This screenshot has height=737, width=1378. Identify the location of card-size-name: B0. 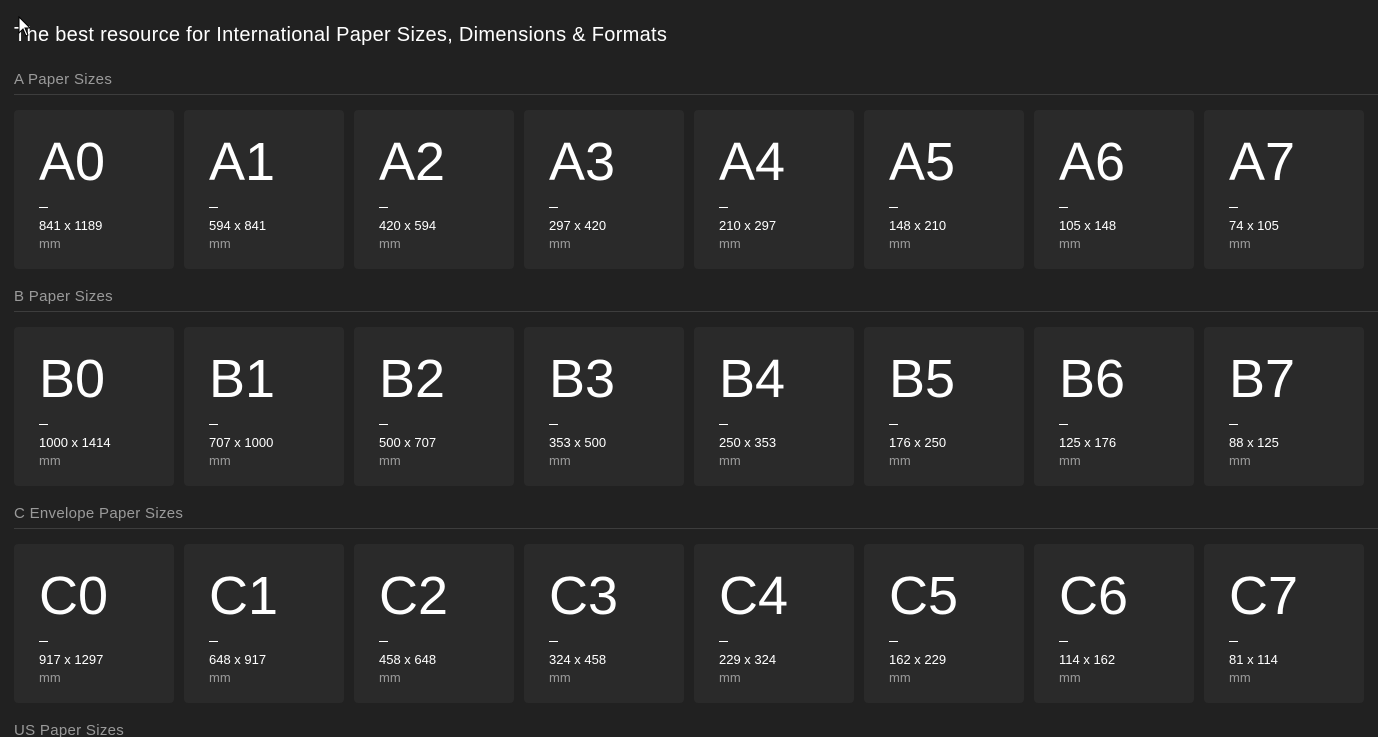
(72, 379).